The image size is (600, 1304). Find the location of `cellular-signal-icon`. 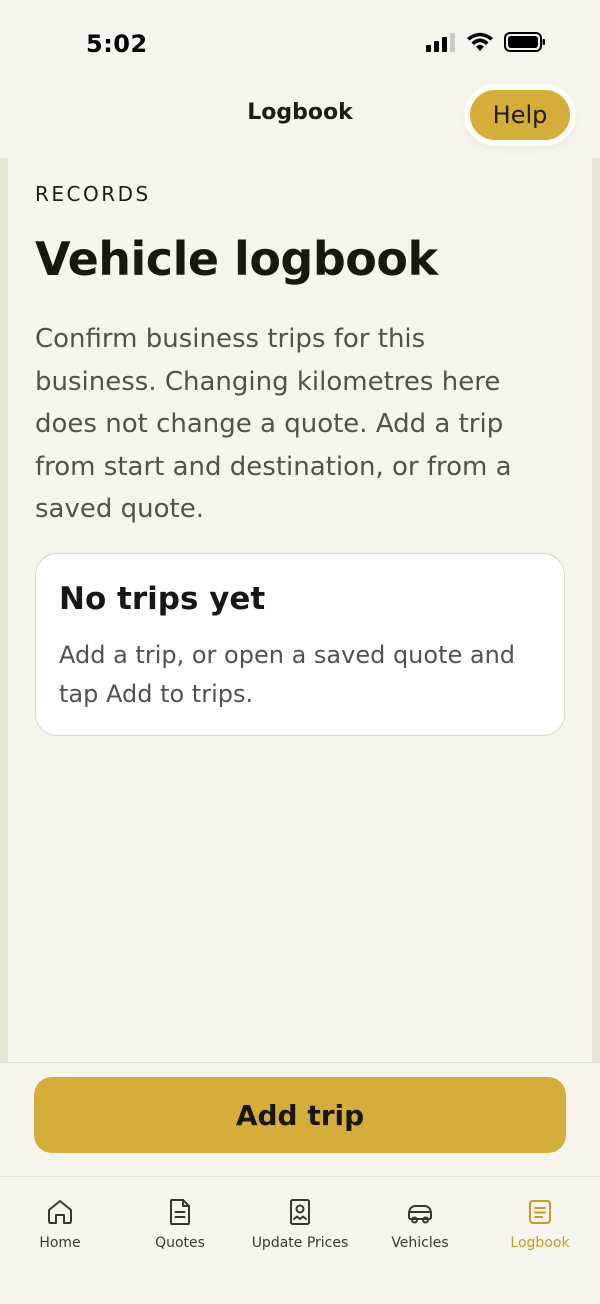

cellular-signal-icon is located at coordinates (440, 42).